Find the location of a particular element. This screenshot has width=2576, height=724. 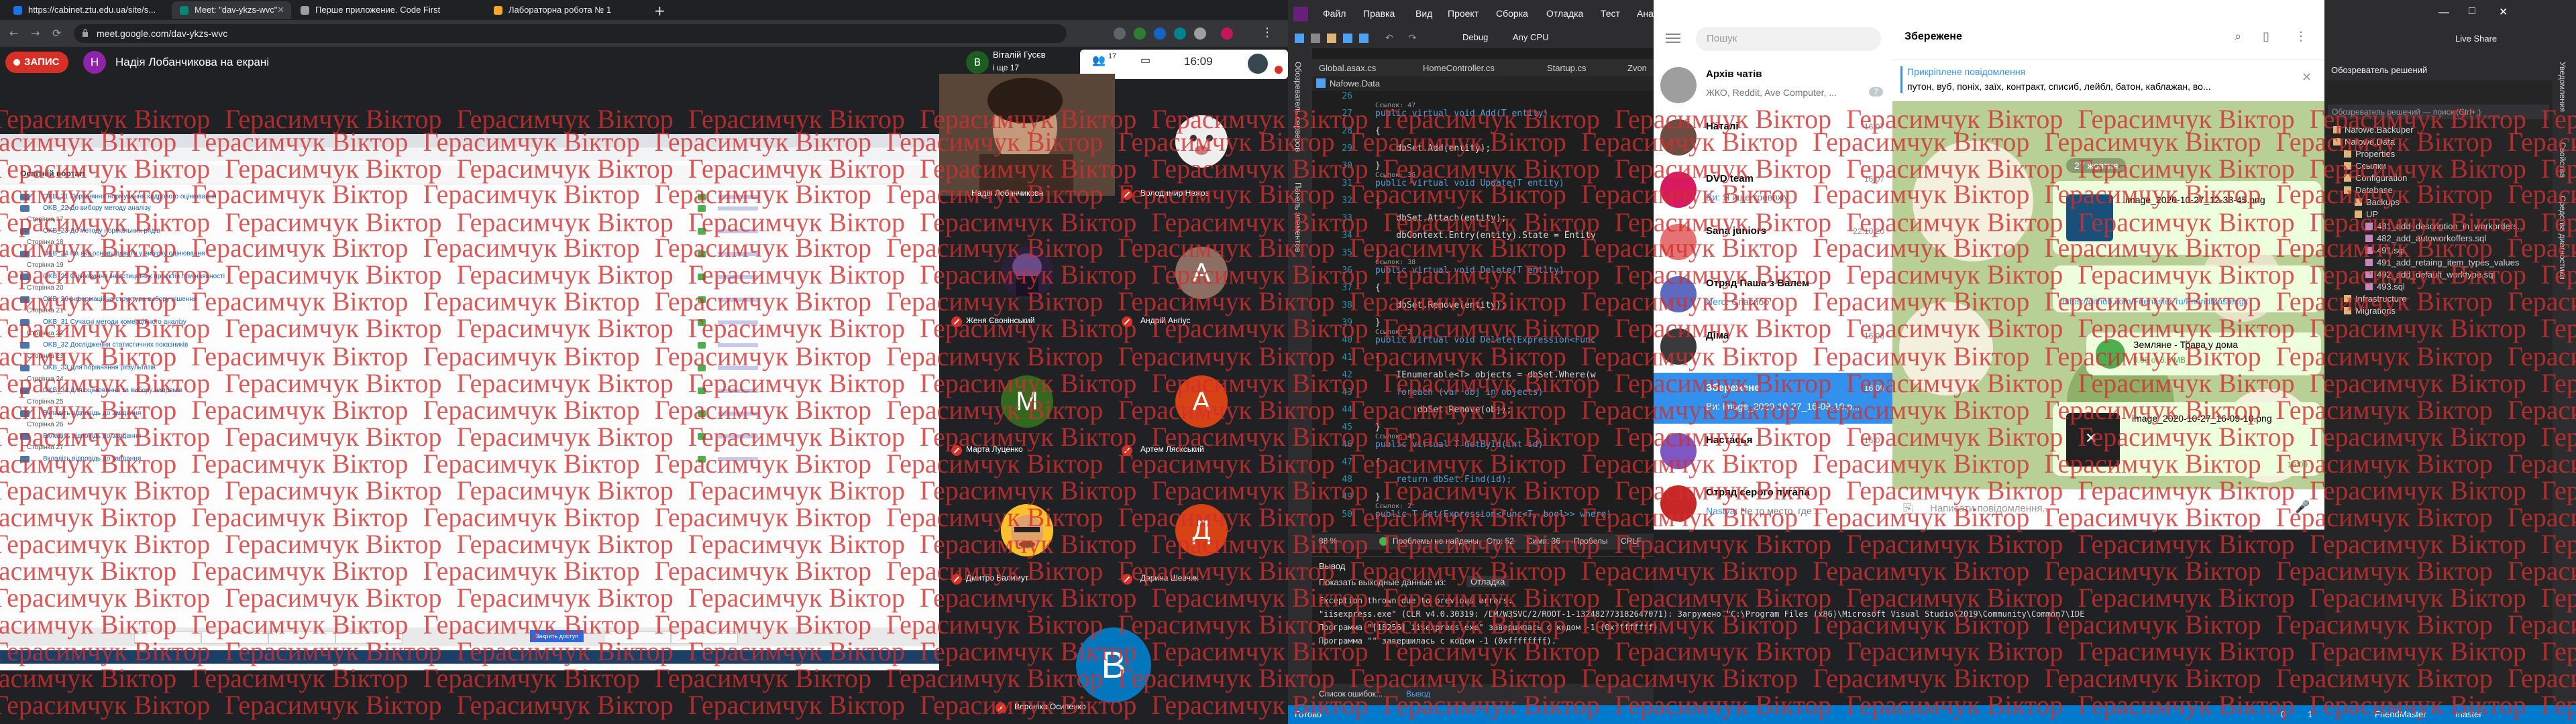

minimize-icon: — is located at coordinates (2443, 13).